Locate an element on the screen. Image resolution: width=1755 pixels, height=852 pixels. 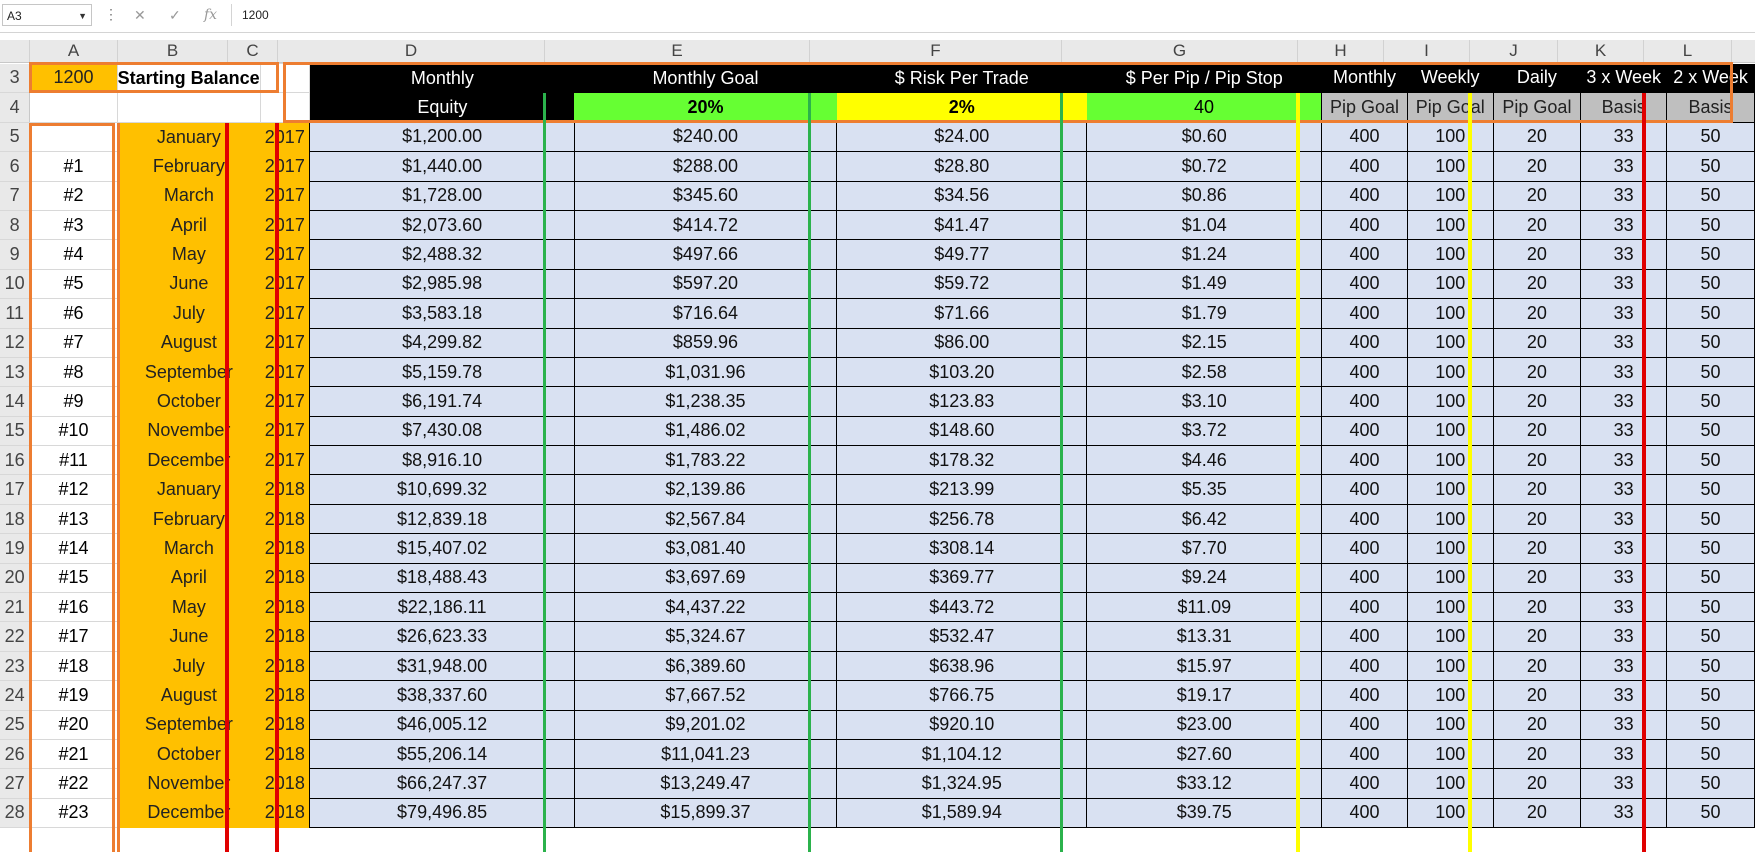
cell-h3: Monthly is located at coordinates (1364, 78).